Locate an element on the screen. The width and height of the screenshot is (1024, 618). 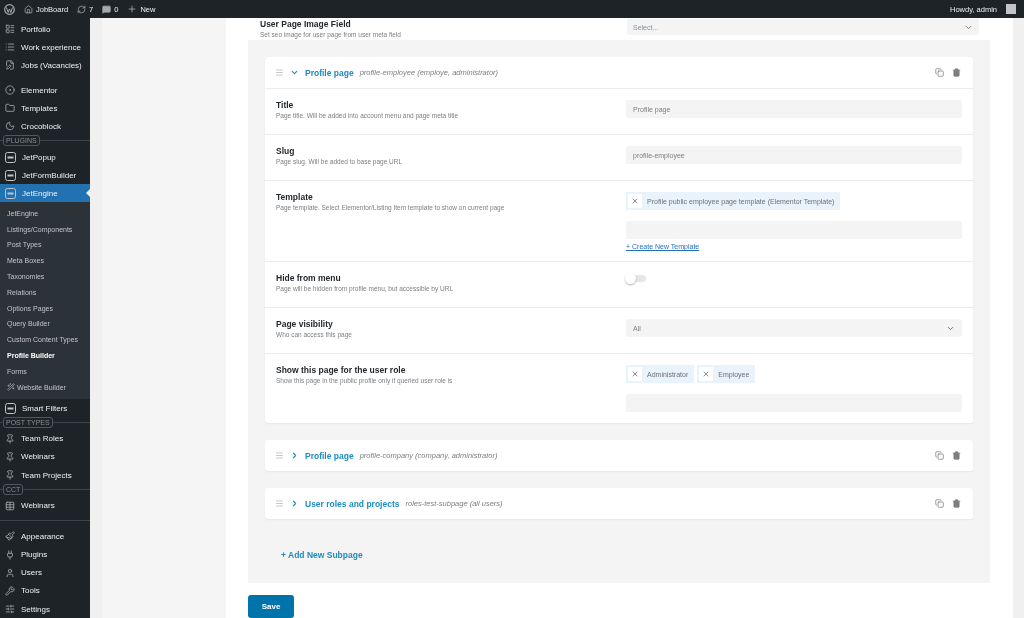
menu-item: Appearance is located at coordinates (45, 536).